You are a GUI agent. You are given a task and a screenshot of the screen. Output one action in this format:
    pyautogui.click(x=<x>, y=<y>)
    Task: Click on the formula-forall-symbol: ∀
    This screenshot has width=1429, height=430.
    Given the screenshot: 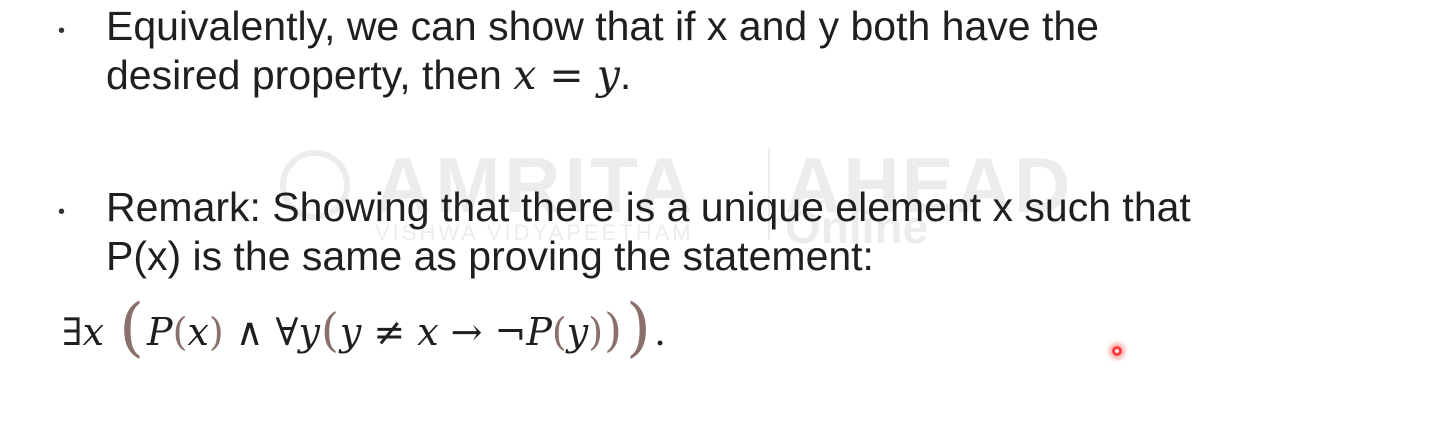 What is the action you would take?
    pyautogui.click(x=287, y=332)
    